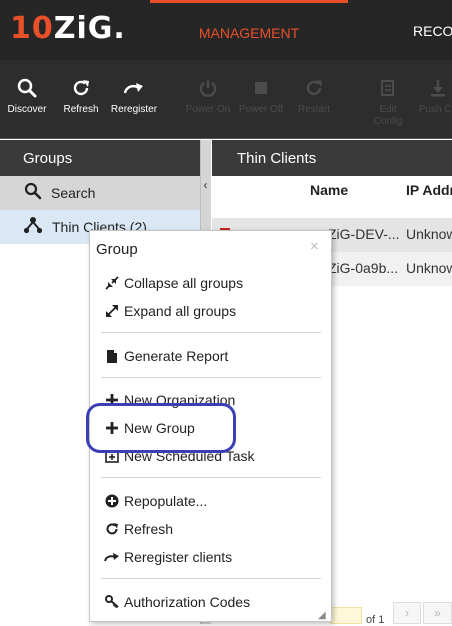 This screenshot has height=626, width=452. Describe the element at coordinates (112, 283) in the screenshot. I see `collapse-icon` at that location.